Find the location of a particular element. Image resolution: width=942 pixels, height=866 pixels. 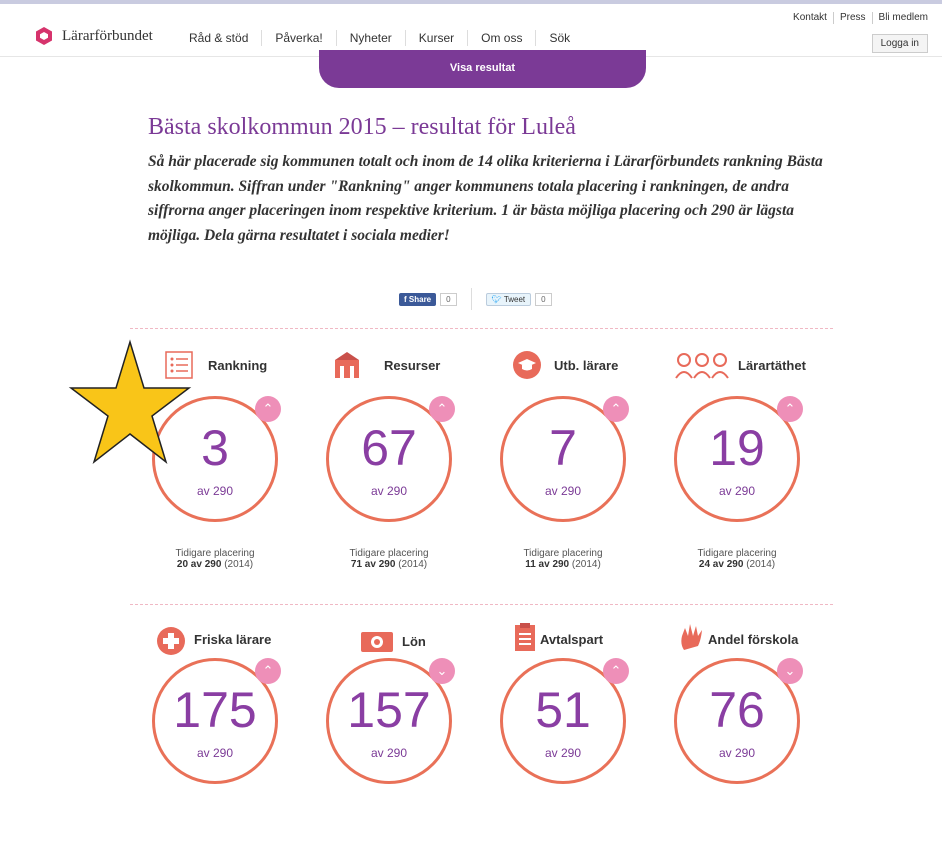

rank-number: 67 is located at coordinates (389, 448).